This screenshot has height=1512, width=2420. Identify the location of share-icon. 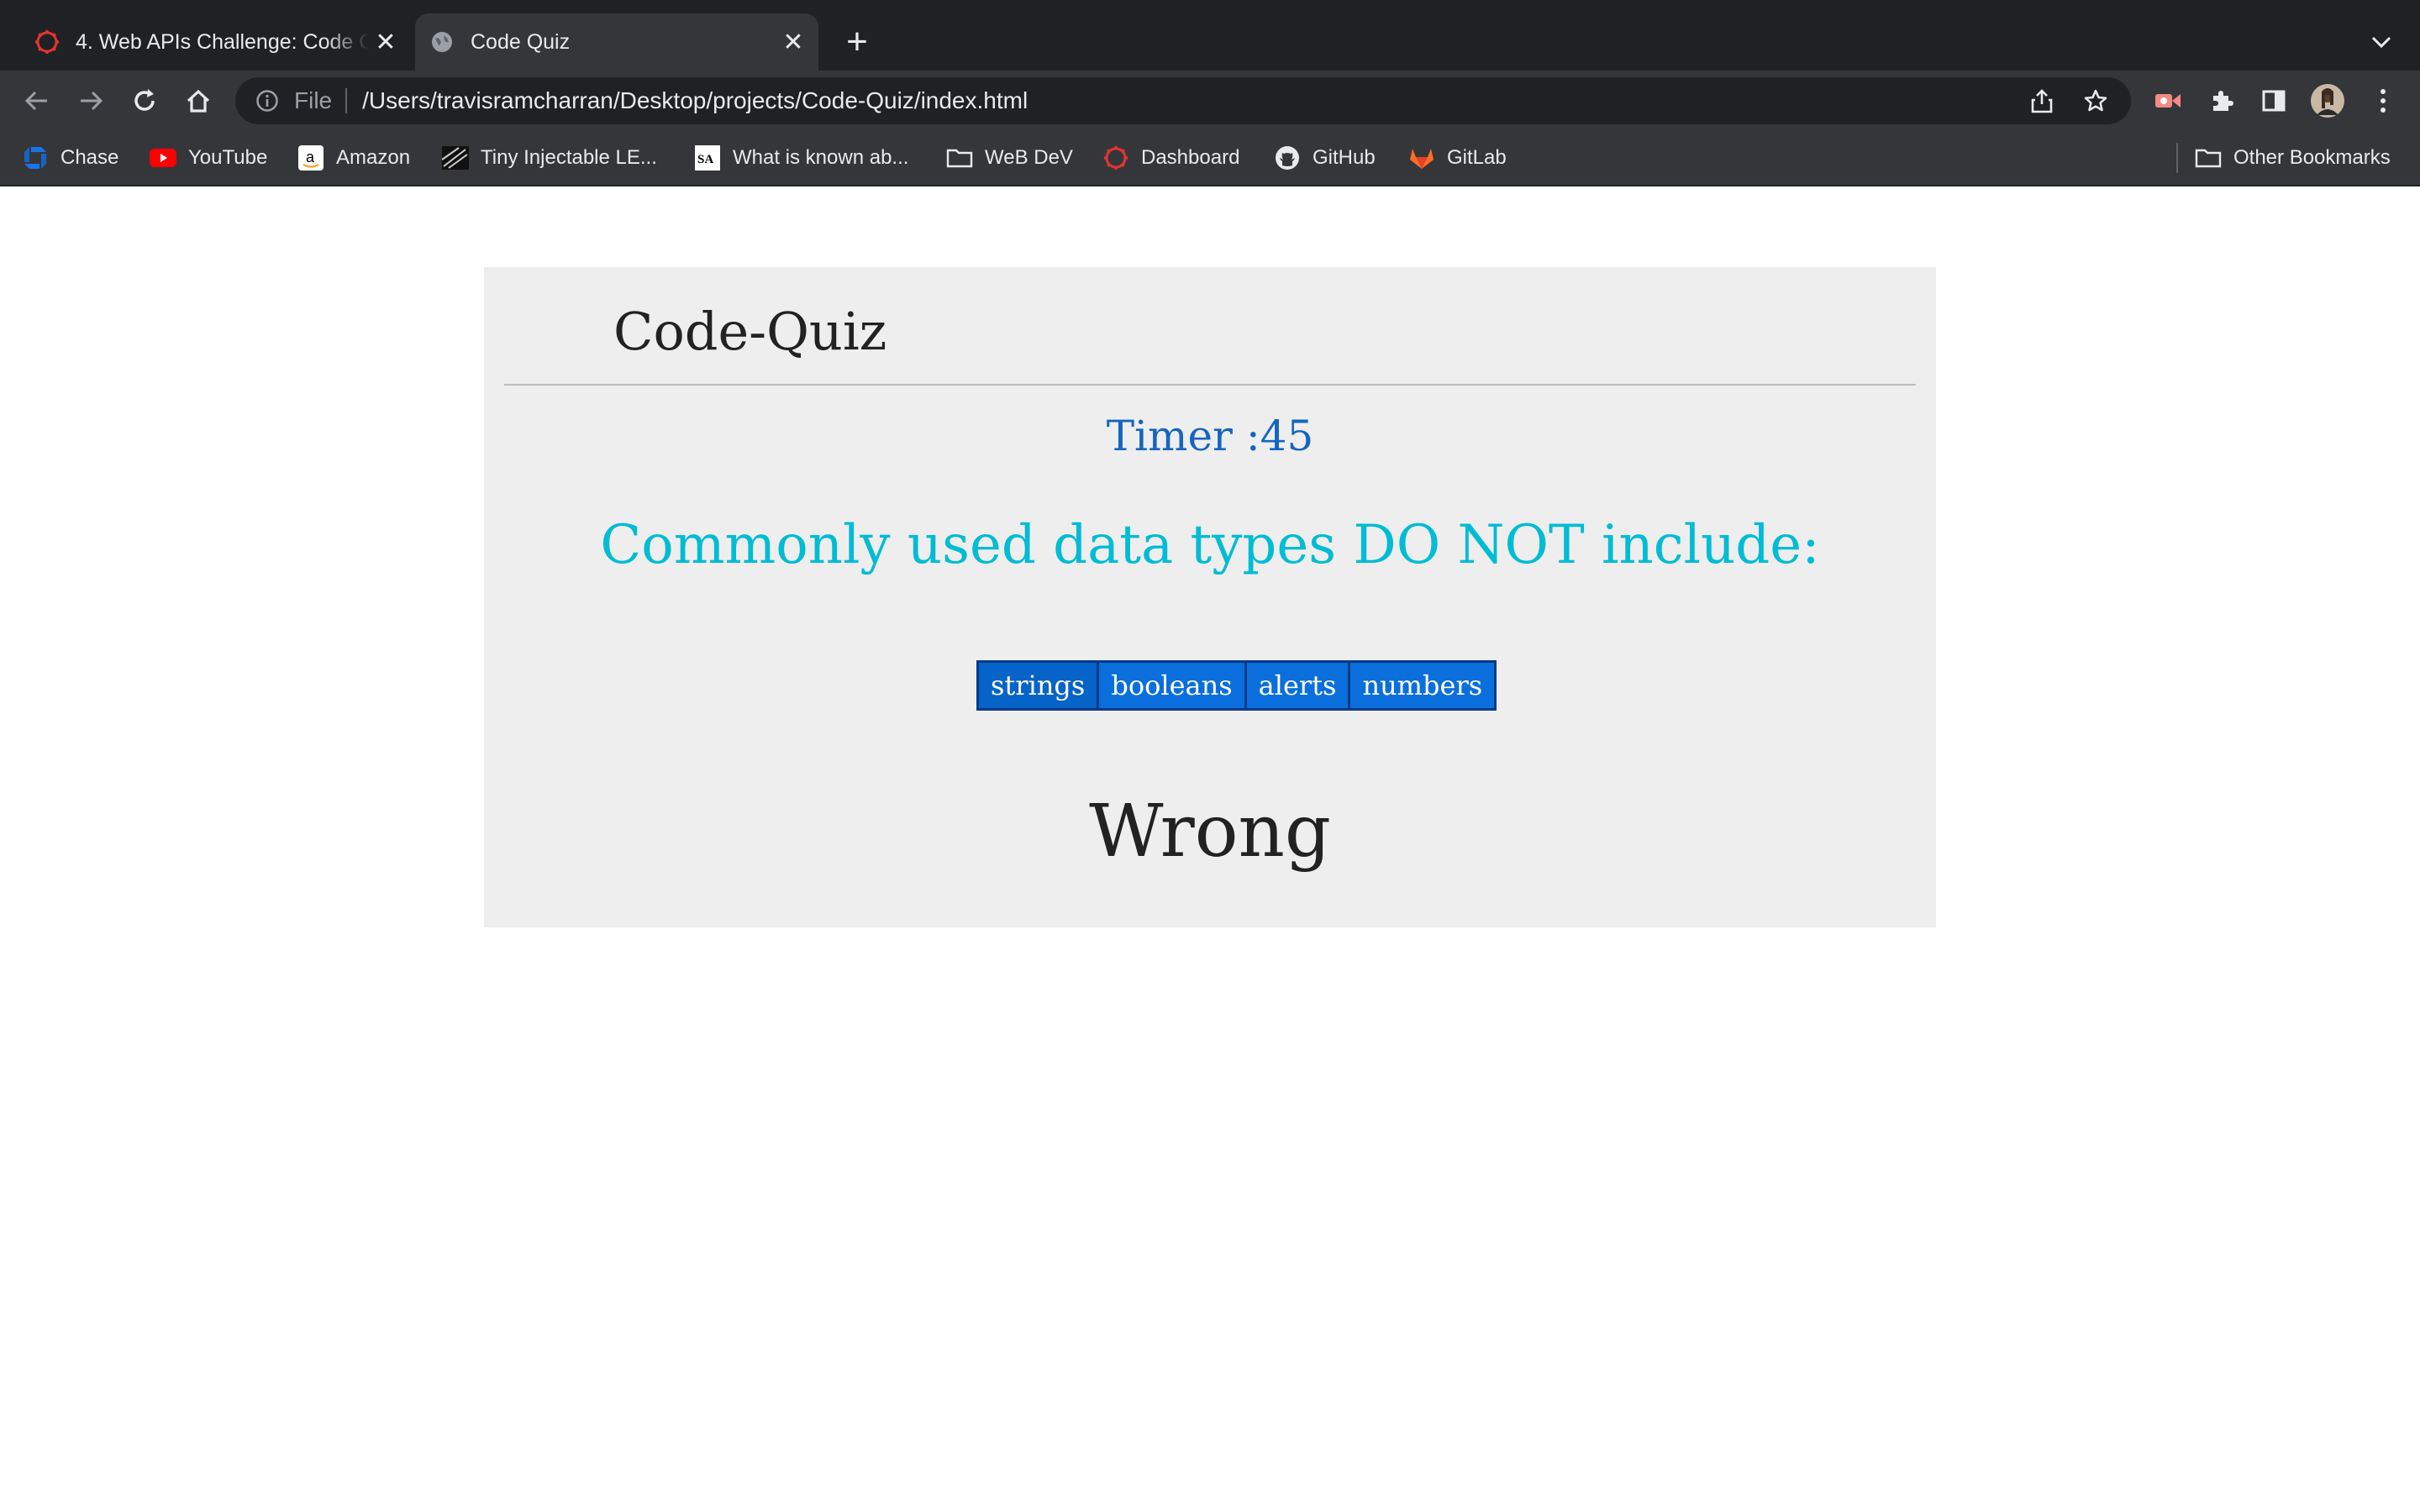
(2042, 100).